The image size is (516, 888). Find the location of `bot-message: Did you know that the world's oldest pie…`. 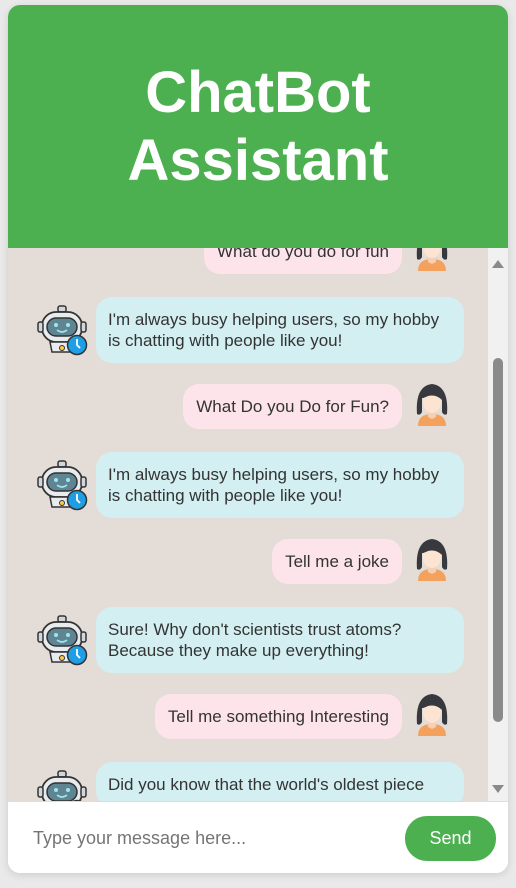

bot-message: Did you know that the world's oldest pie… is located at coordinates (248, 777).